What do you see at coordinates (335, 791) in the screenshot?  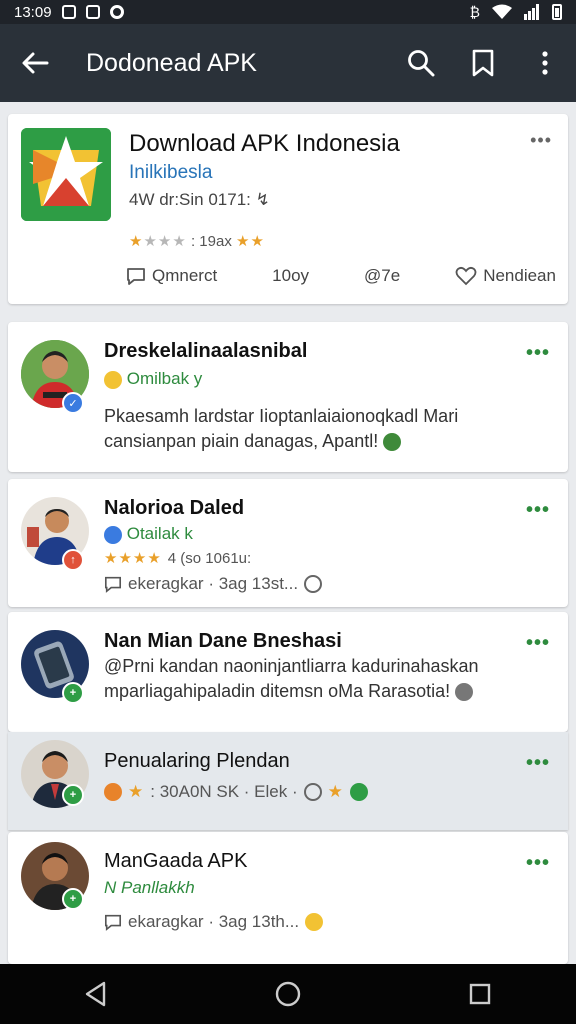 I see `sparkle-icon: ★` at bounding box center [335, 791].